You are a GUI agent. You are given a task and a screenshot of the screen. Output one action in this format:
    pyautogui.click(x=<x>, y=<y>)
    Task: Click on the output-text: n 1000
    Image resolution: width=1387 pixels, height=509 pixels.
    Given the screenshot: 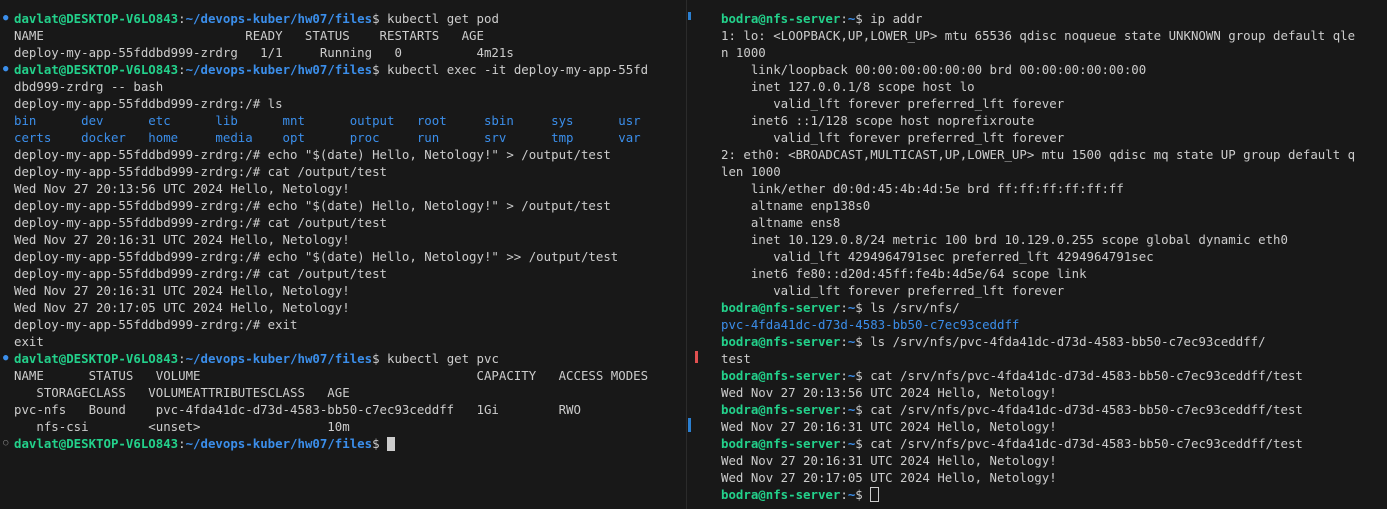 What is the action you would take?
    pyautogui.click(x=743, y=52)
    